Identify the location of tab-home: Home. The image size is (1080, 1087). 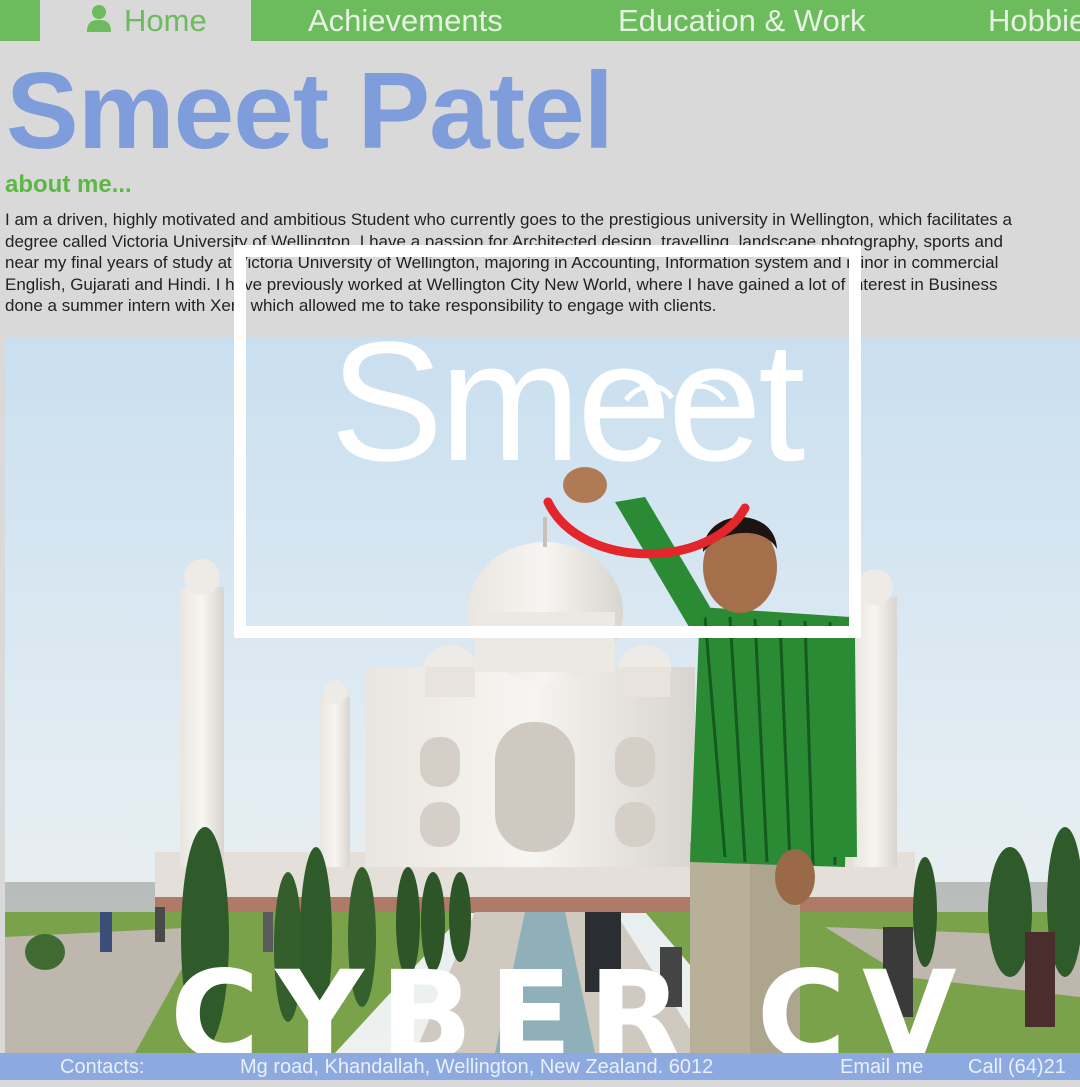
(145, 20).